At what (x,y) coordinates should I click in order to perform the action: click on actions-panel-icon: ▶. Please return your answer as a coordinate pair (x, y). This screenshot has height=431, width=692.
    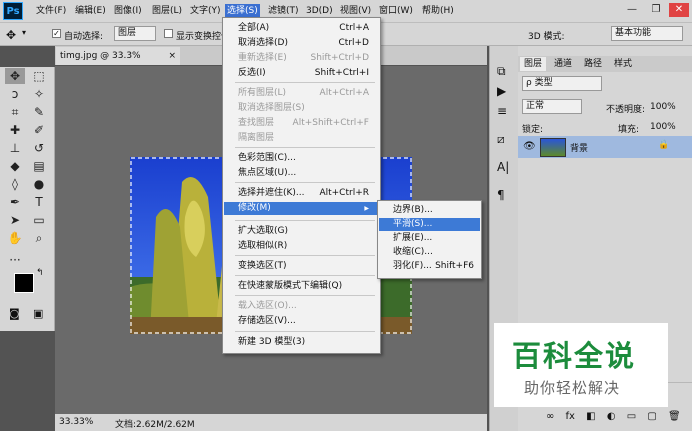
    Looking at the image, I should click on (501, 91).